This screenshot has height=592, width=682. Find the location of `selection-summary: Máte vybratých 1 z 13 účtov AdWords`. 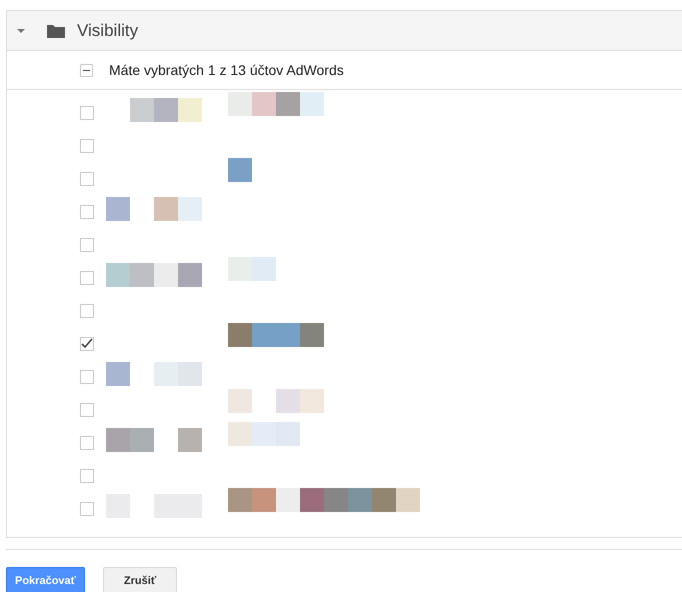

selection-summary: Máte vybratých 1 z 13 účtov AdWords is located at coordinates (226, 70).